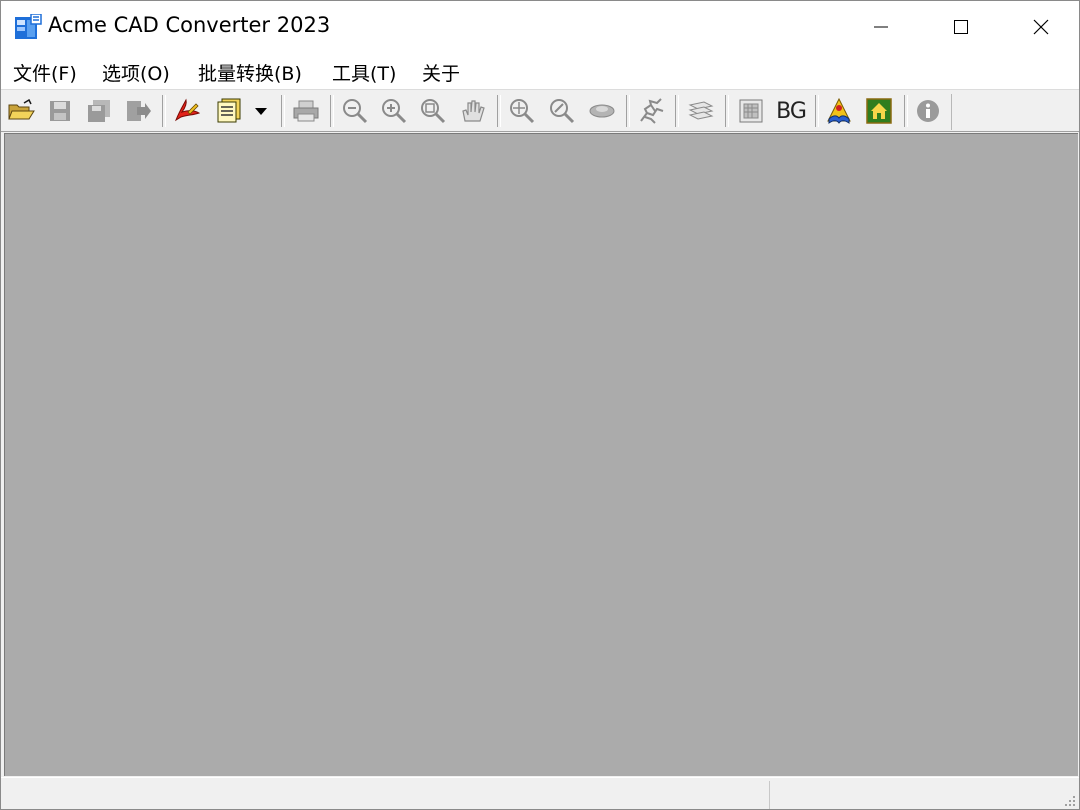 Image resolution: width=1080 pixels, height=810 pixels. I want to click on open-button, so click(21, 111).